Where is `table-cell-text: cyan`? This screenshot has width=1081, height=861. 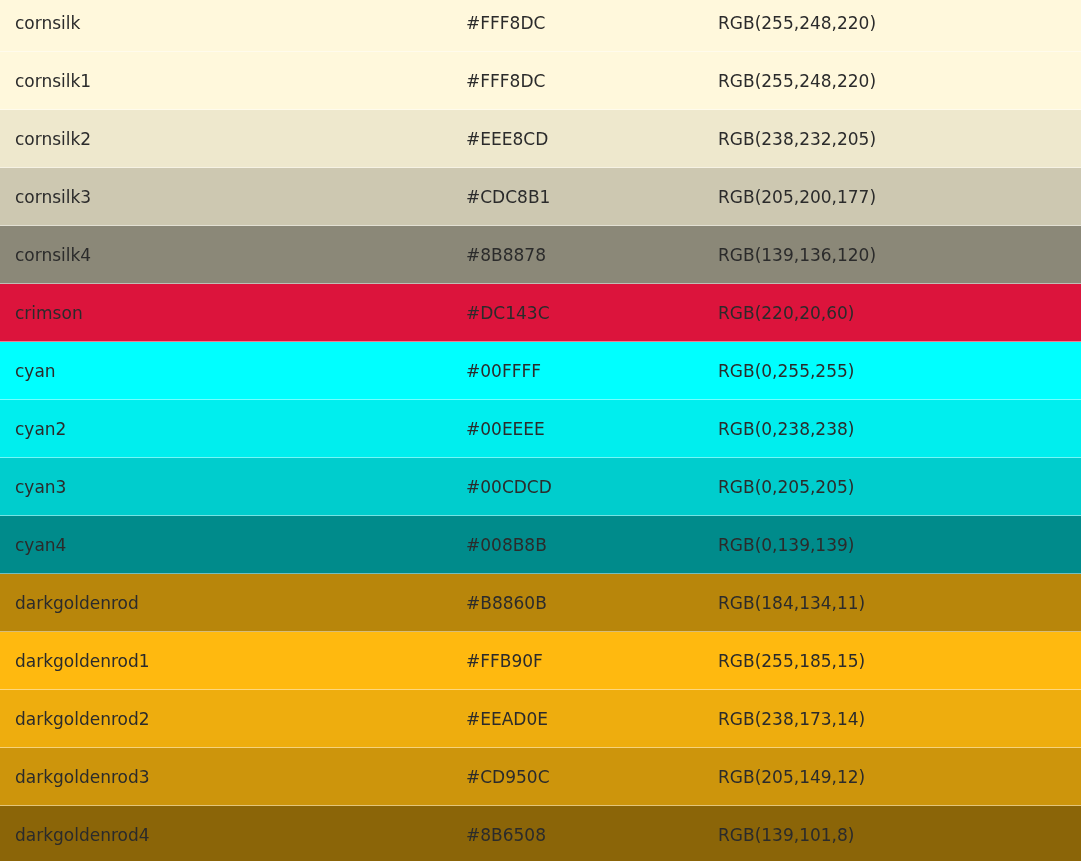
table-cell-text: cyan is located at coordinates (36, 370).